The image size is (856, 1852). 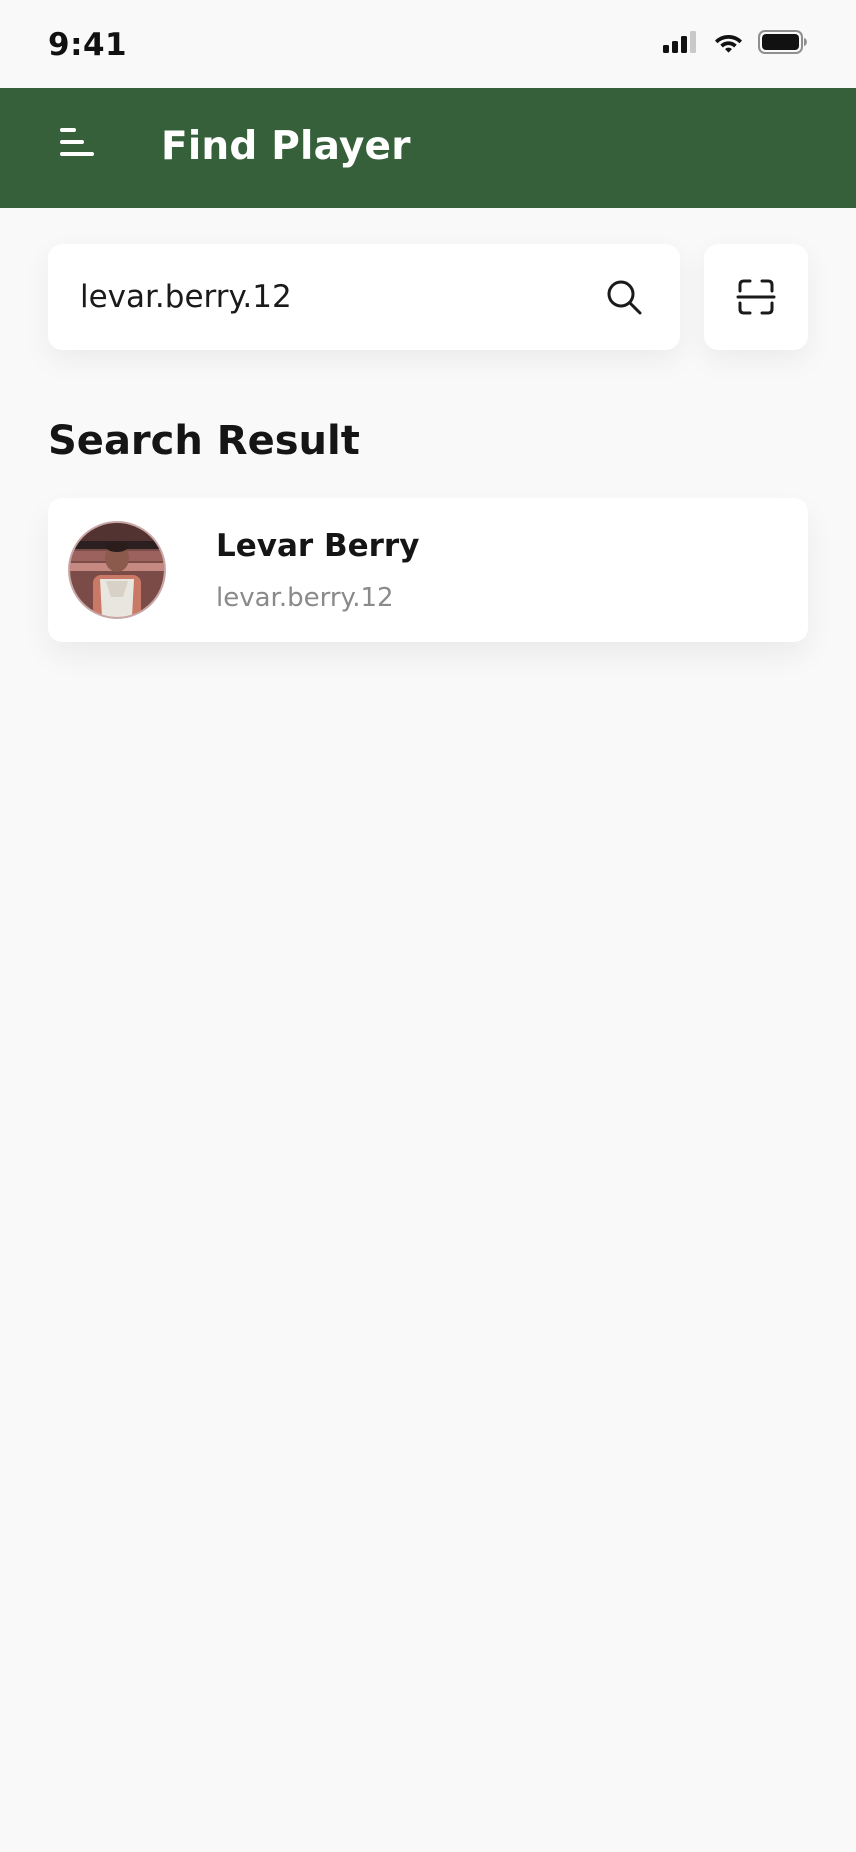 I want to click on cellular-signal-icon, so click(x=681, y=44).